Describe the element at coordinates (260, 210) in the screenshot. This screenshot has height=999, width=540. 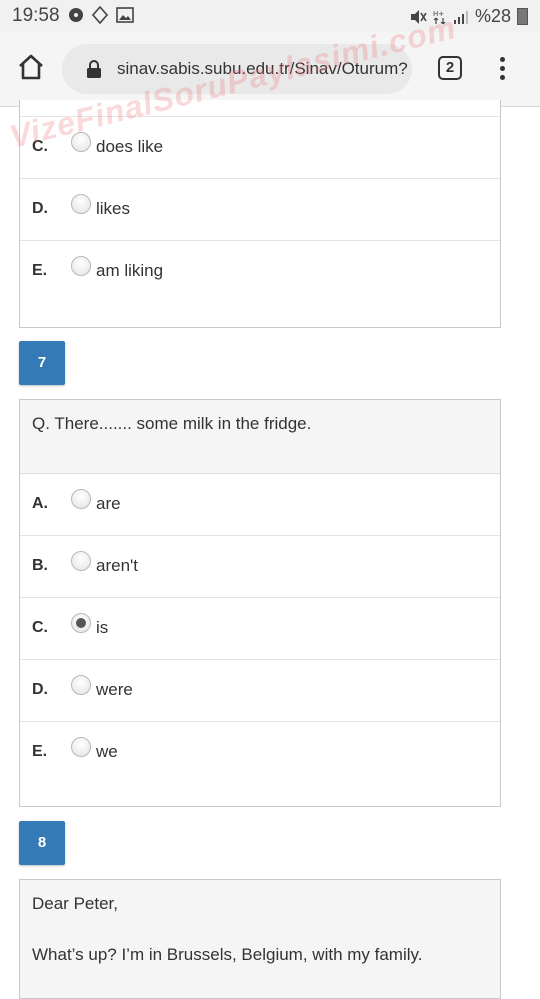
I see `option-row: D. likes` at that location.